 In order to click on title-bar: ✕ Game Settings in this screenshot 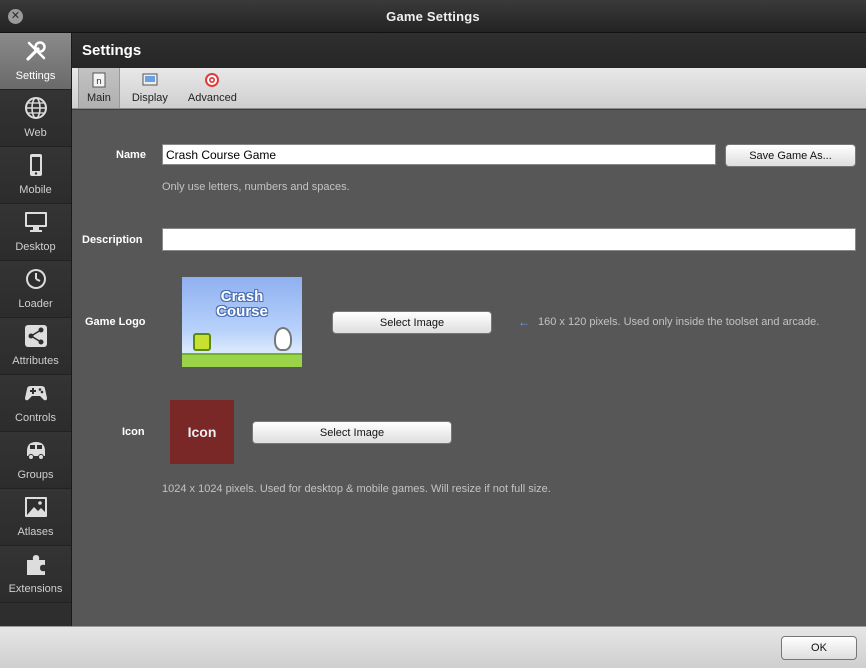, I will do `click(433, 16)`.